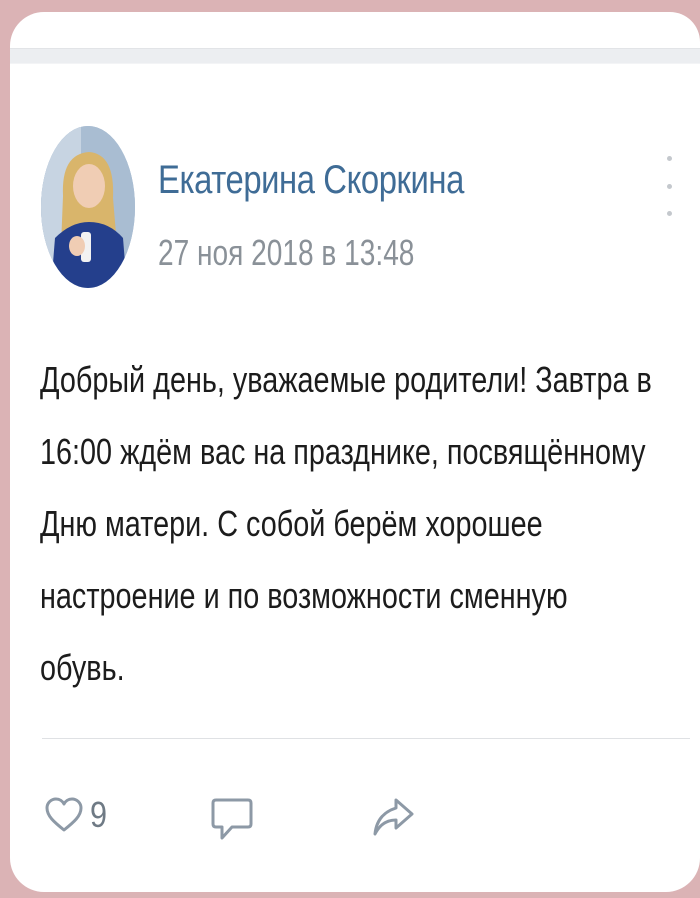  I want to click on post-text-line: настроение и по возможности сменную, so click(304, 595).